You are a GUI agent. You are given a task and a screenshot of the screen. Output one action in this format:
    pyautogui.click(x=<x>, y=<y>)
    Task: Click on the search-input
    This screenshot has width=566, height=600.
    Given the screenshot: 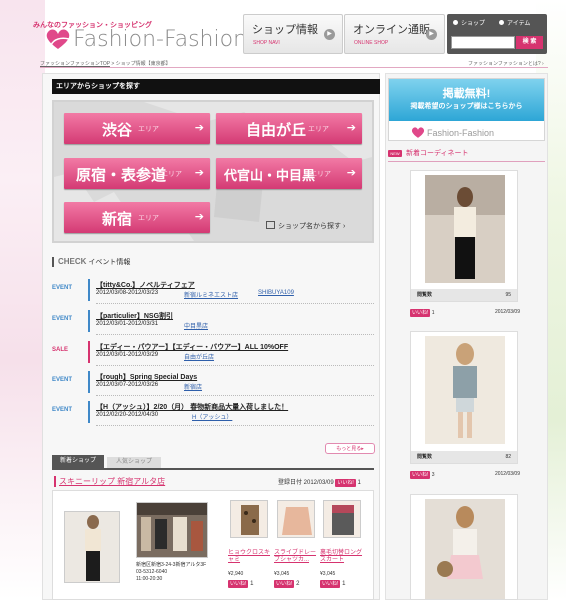 What is the action you would take?
    pyautogui.click(x=483, y=42)
    